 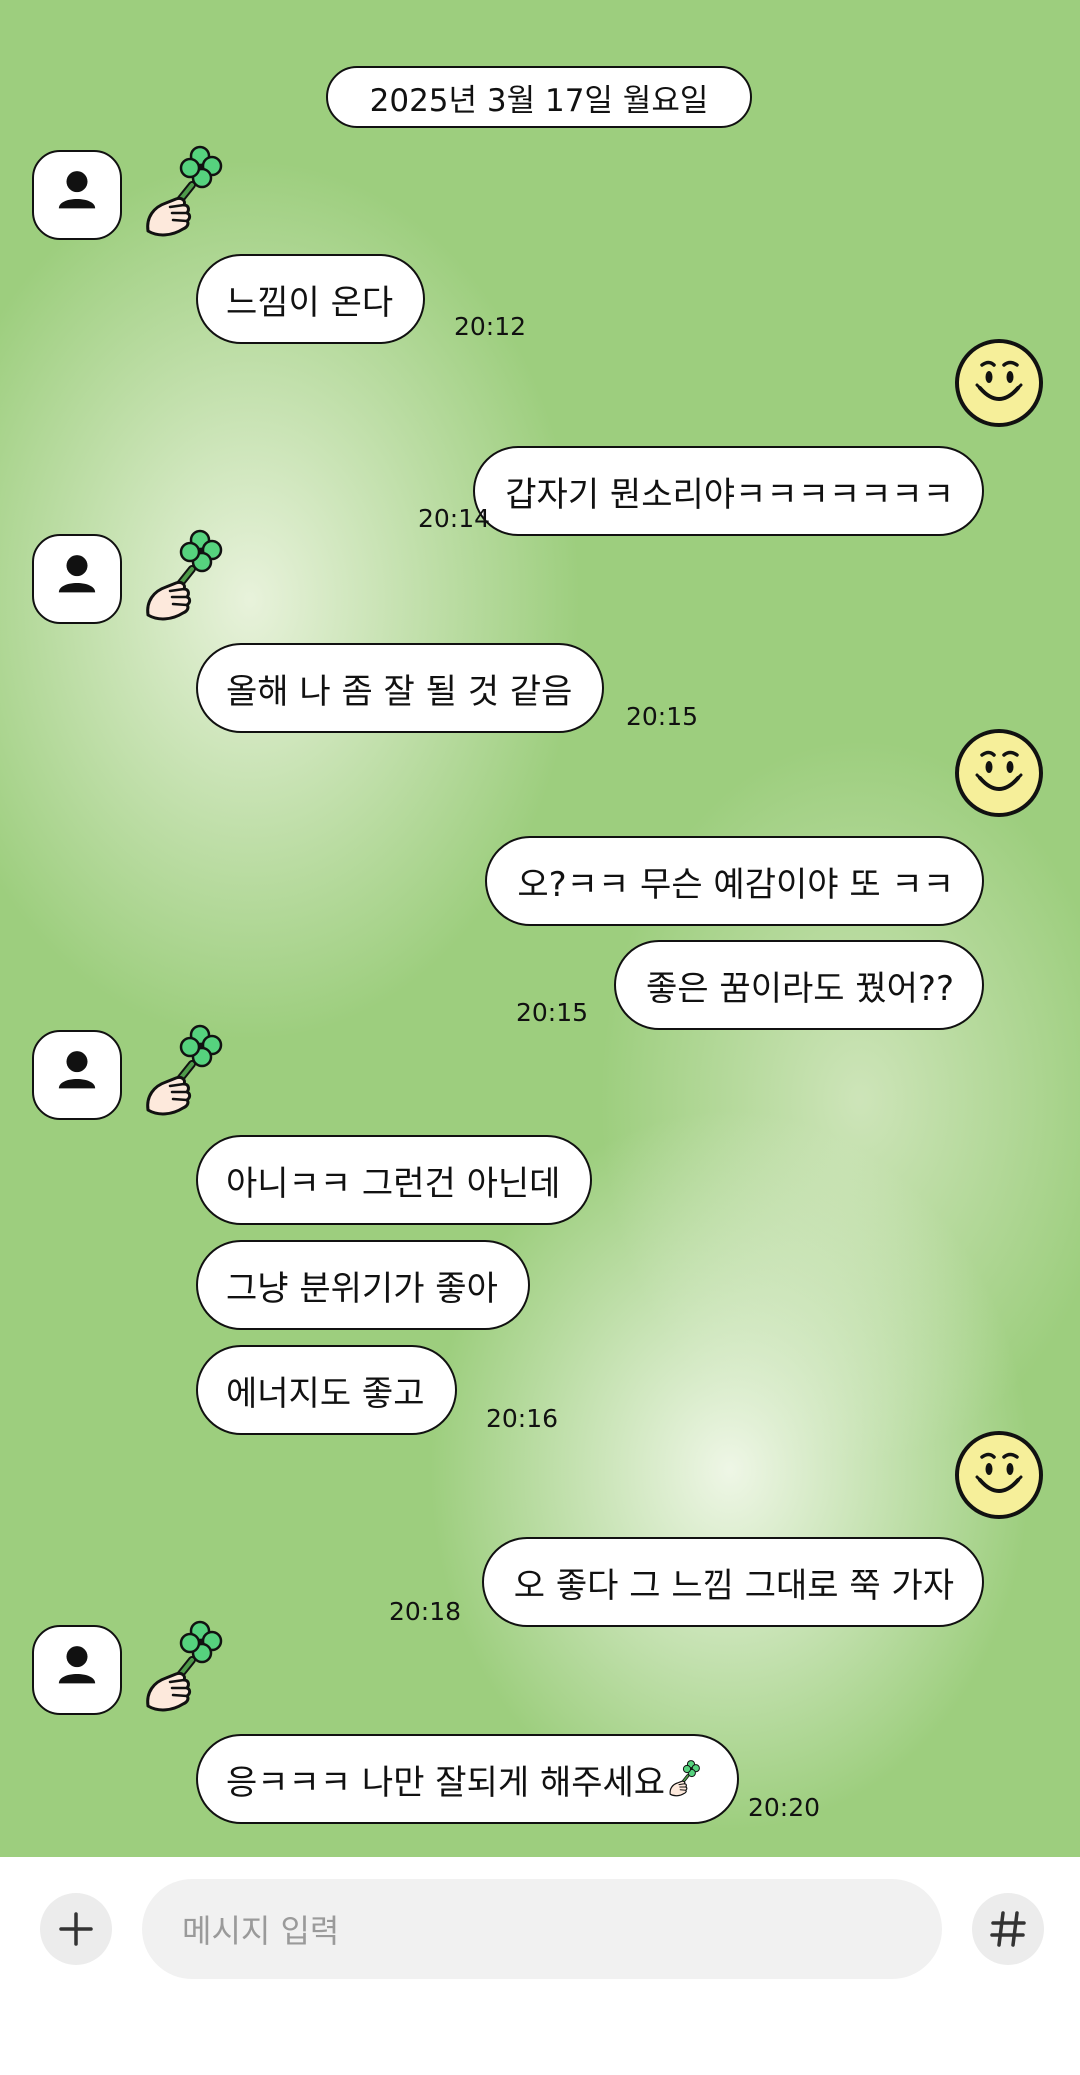 I want to click on message-bubble: 아니ㅋㅋ 그런건 아닌데, so click(x=394, y=1180).